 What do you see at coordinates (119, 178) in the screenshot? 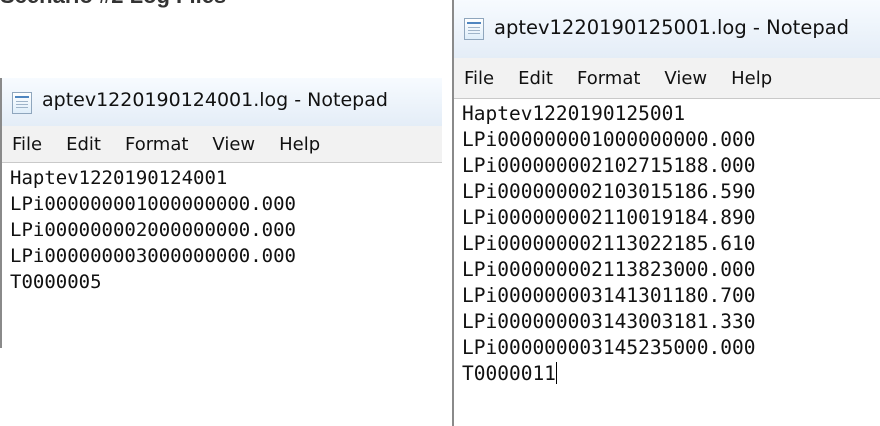
I see `text-line: Haptev1220190124001` at bounding box center [119, 178].